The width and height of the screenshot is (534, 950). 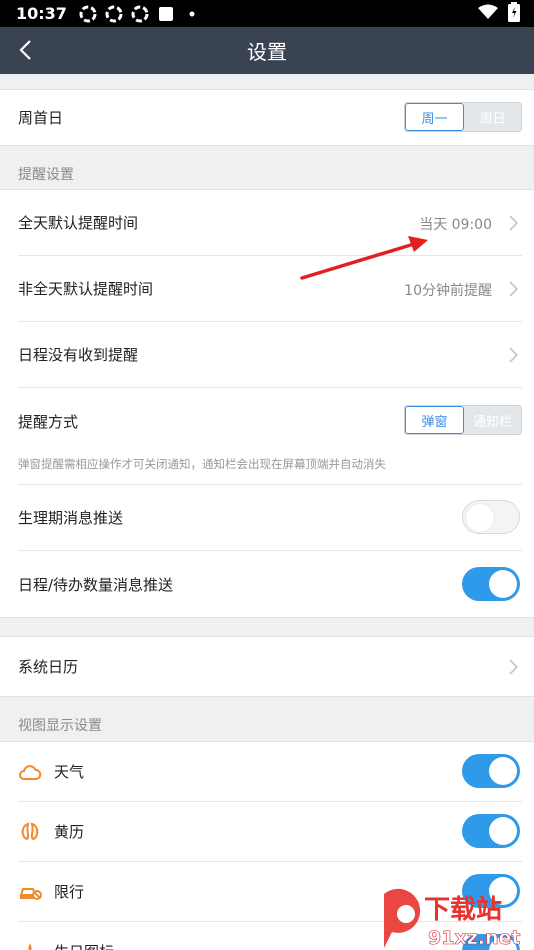 I want to click on watermark-logo-icon: 下载站 91xz.net, so click(x=452, y=918).